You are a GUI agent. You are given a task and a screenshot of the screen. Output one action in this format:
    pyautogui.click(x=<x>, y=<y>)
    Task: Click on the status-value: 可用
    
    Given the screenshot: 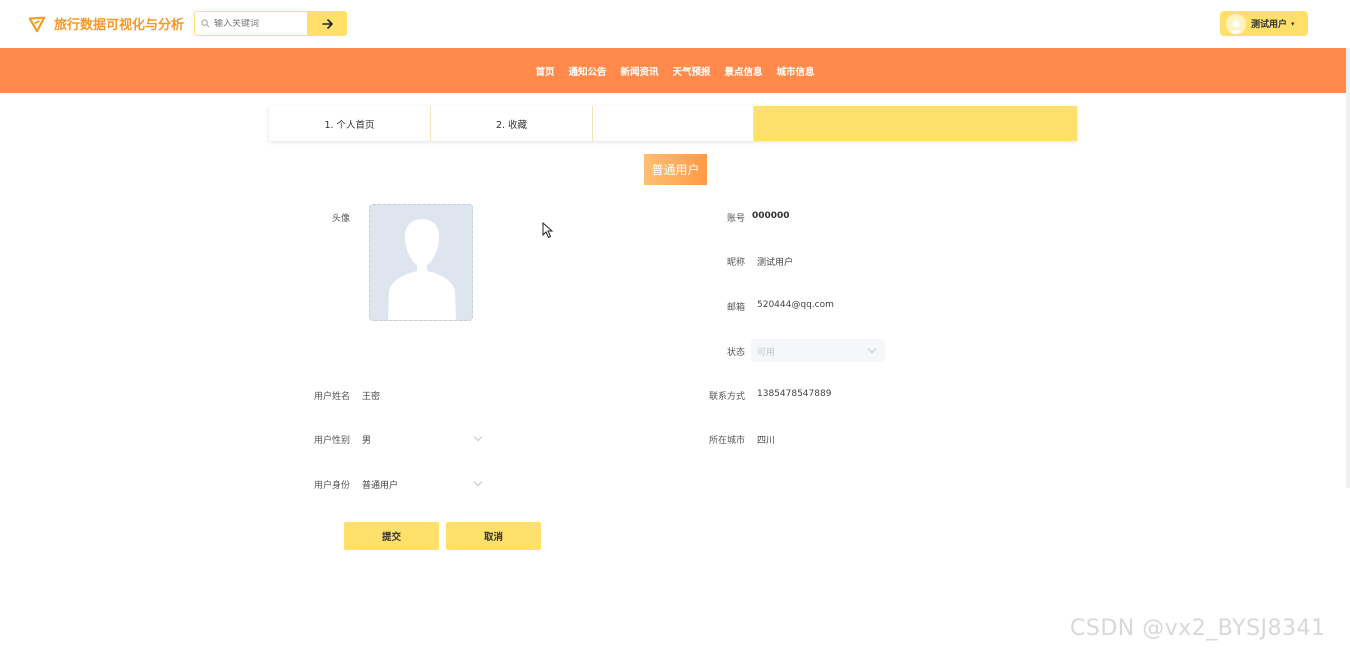 What is the action you would take?
    pyautogui.click(x=766, y=353)
    